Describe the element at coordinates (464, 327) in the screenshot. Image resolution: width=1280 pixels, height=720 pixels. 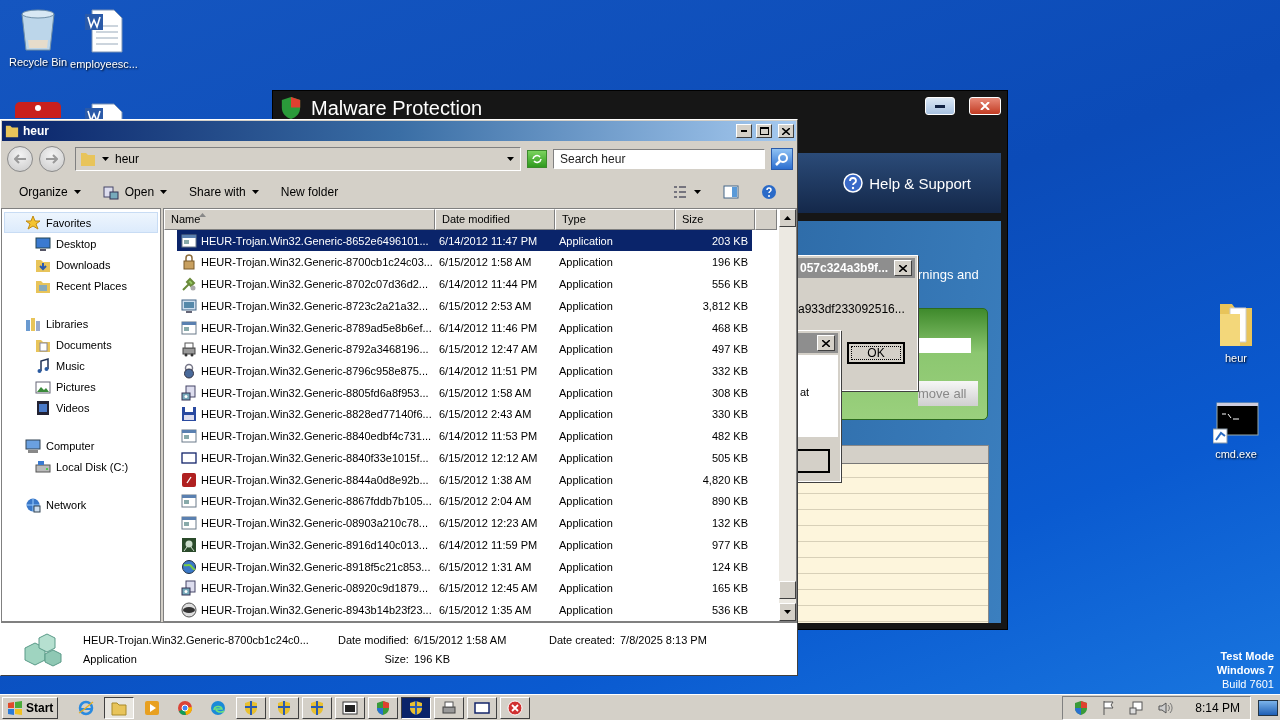
I see `file-row: HEUR-Trojan.Win32.Generic-8789ad5e8b6ef... 6/14/2012 11:46 PM Application 468 KB` at that location.